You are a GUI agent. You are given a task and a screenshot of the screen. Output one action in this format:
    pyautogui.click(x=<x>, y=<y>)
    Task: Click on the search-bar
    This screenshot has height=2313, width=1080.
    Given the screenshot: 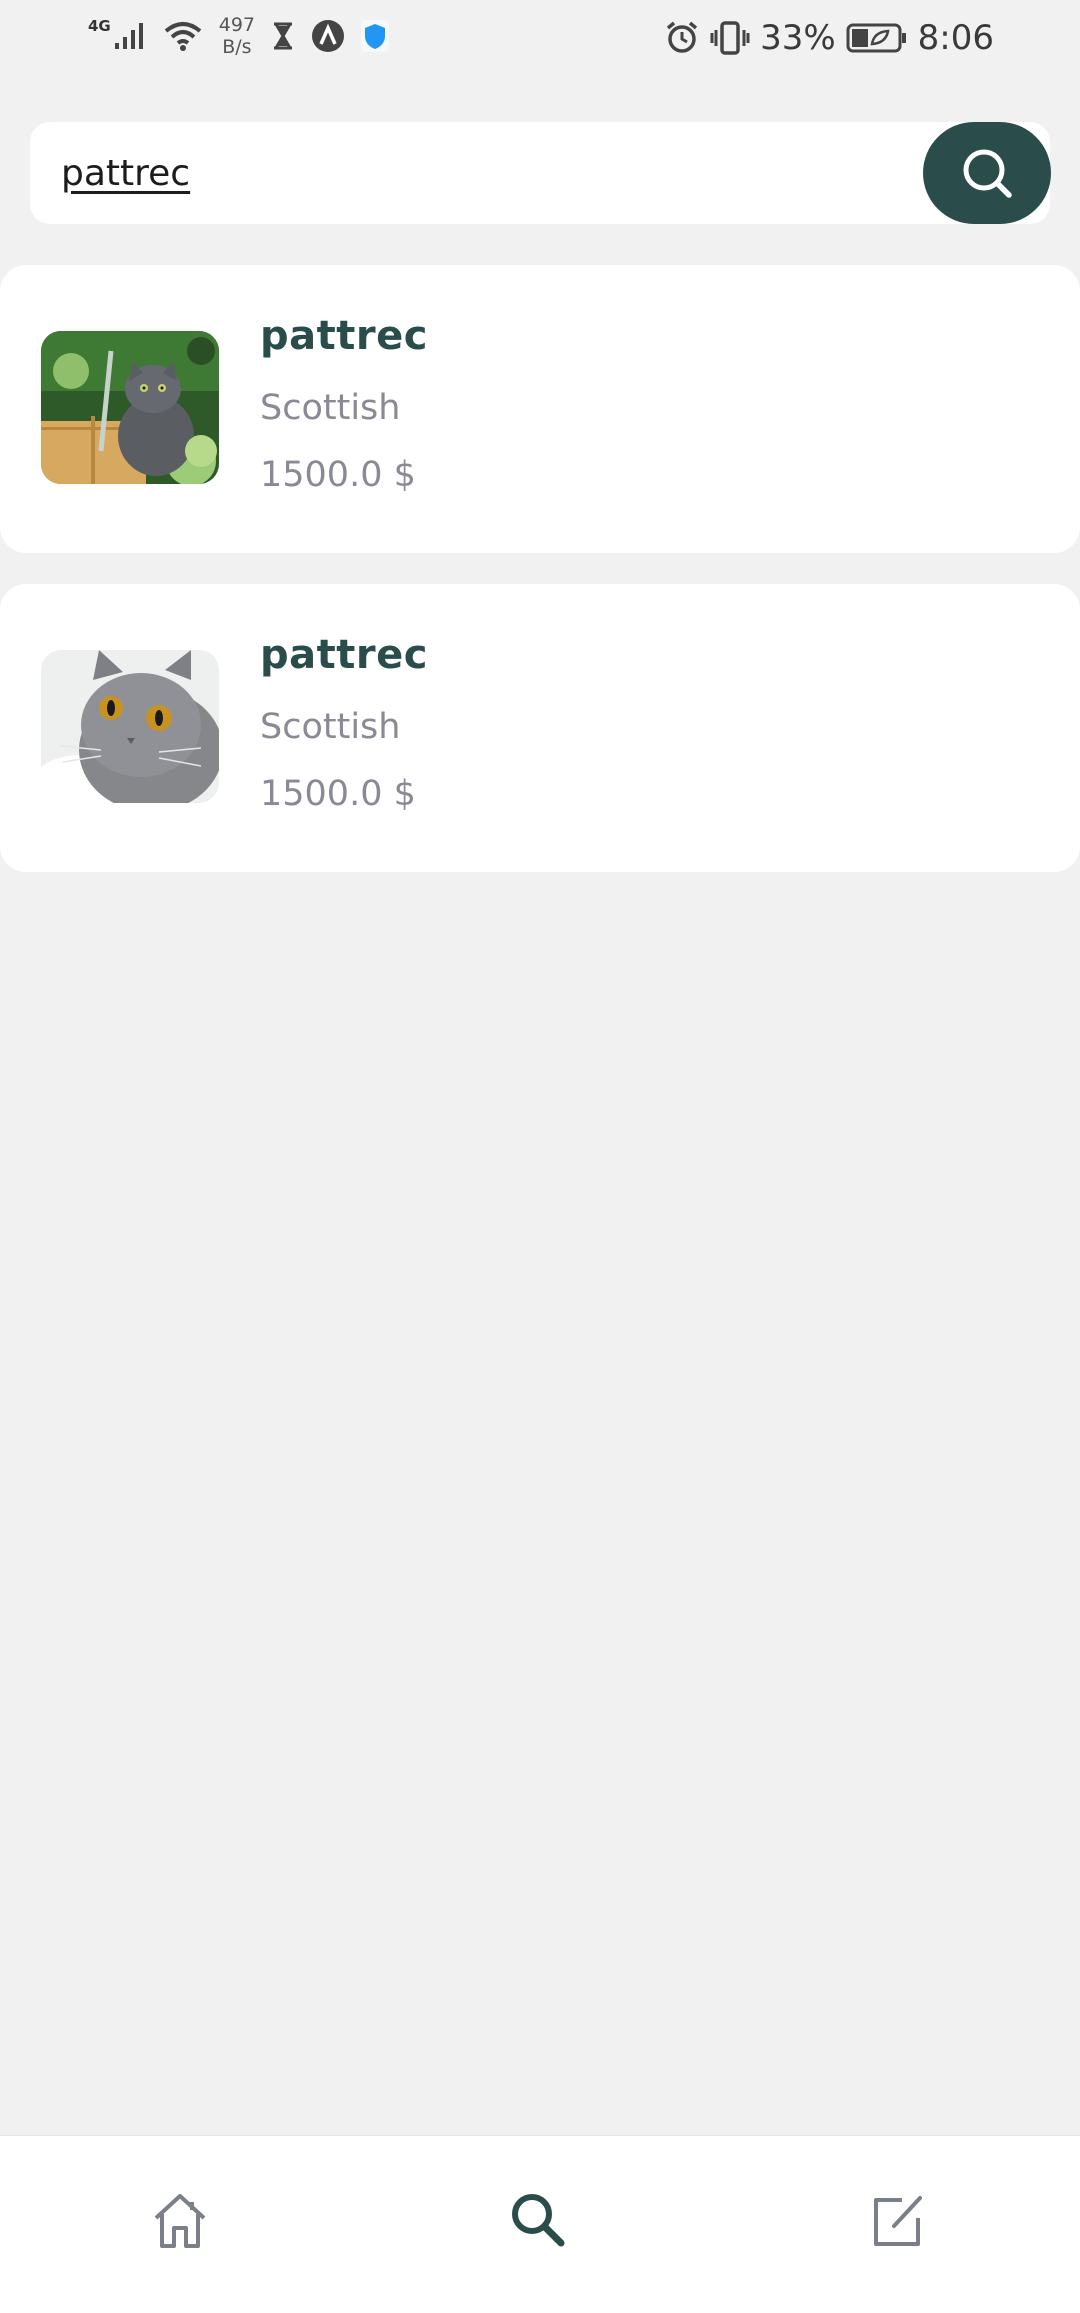 What is the action you would take?
    pyautogui.click(x=540, y=173)
    